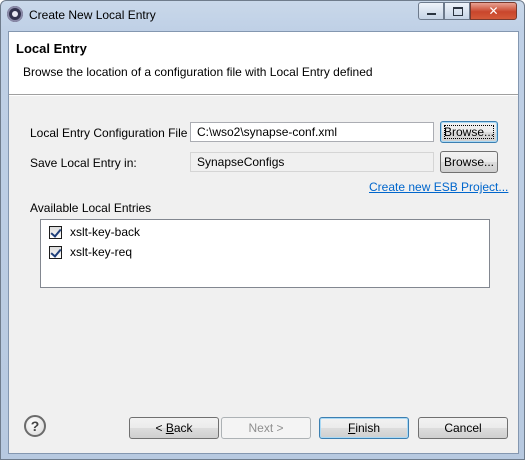 This screenshot has height=460, width=525. I want to click on back-label: < Back, so click(174, 428).